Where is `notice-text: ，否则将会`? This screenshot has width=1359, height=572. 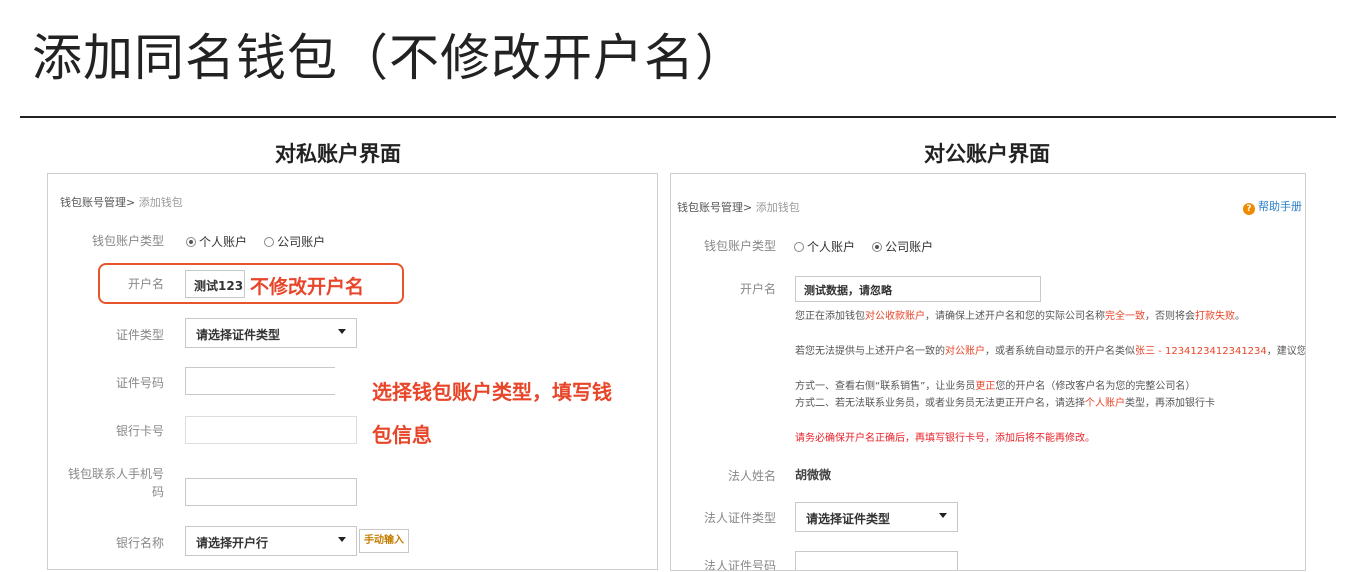 notice-text: ，否则将会 is located at coordinates (1170, 316).